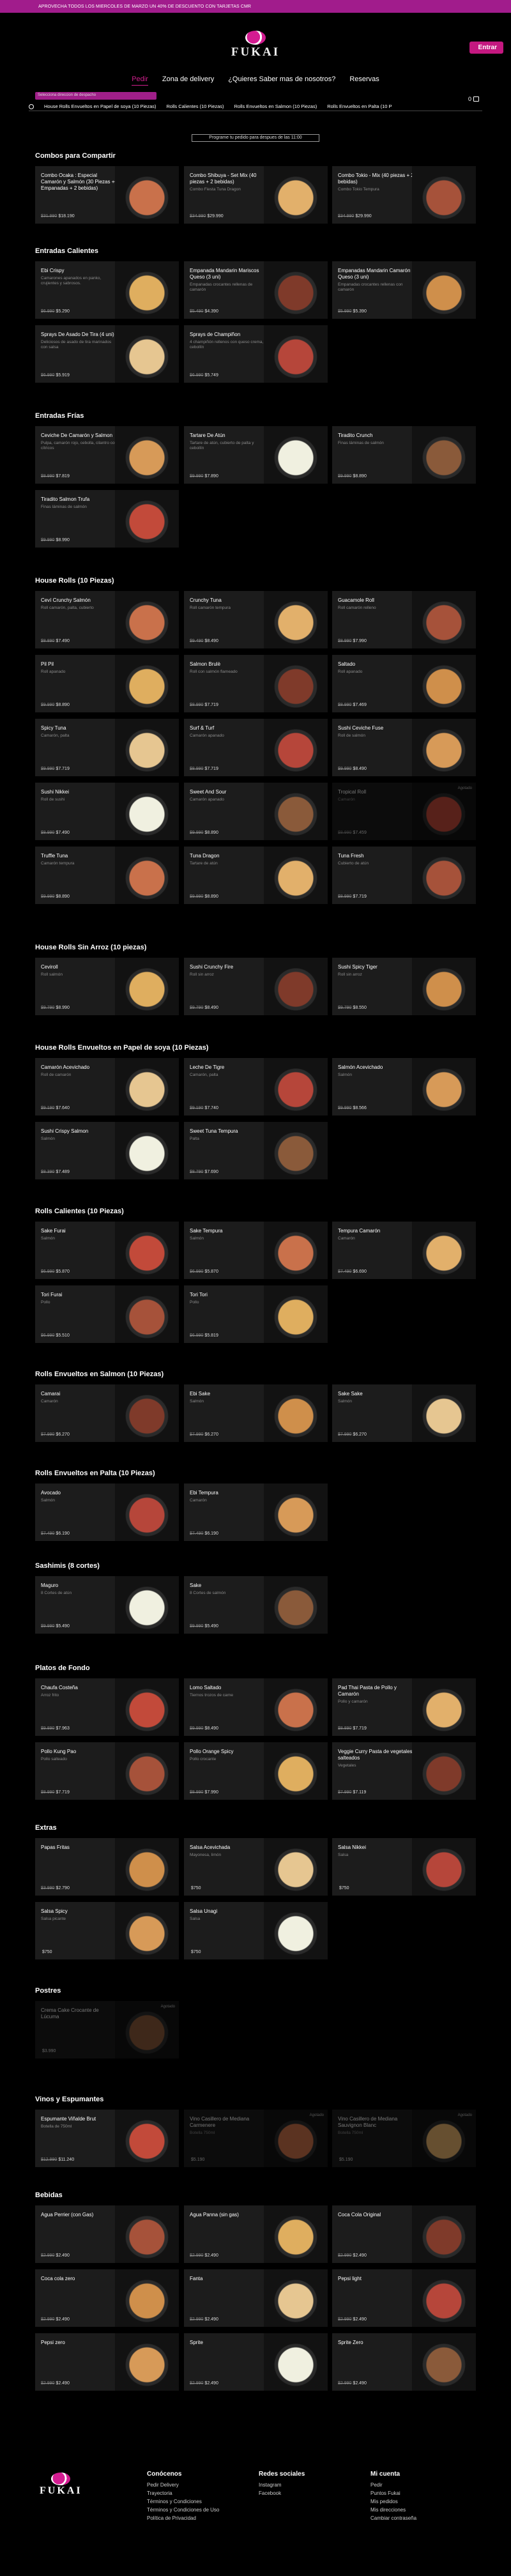 The height and width of the screenshot is (2576, 511). What do you see at coordinates (256, 1867) in the screenshot?
I see `product-card: Salsa Acevichada Mayonesa, limón $750` at bounding box center [256, 1867].